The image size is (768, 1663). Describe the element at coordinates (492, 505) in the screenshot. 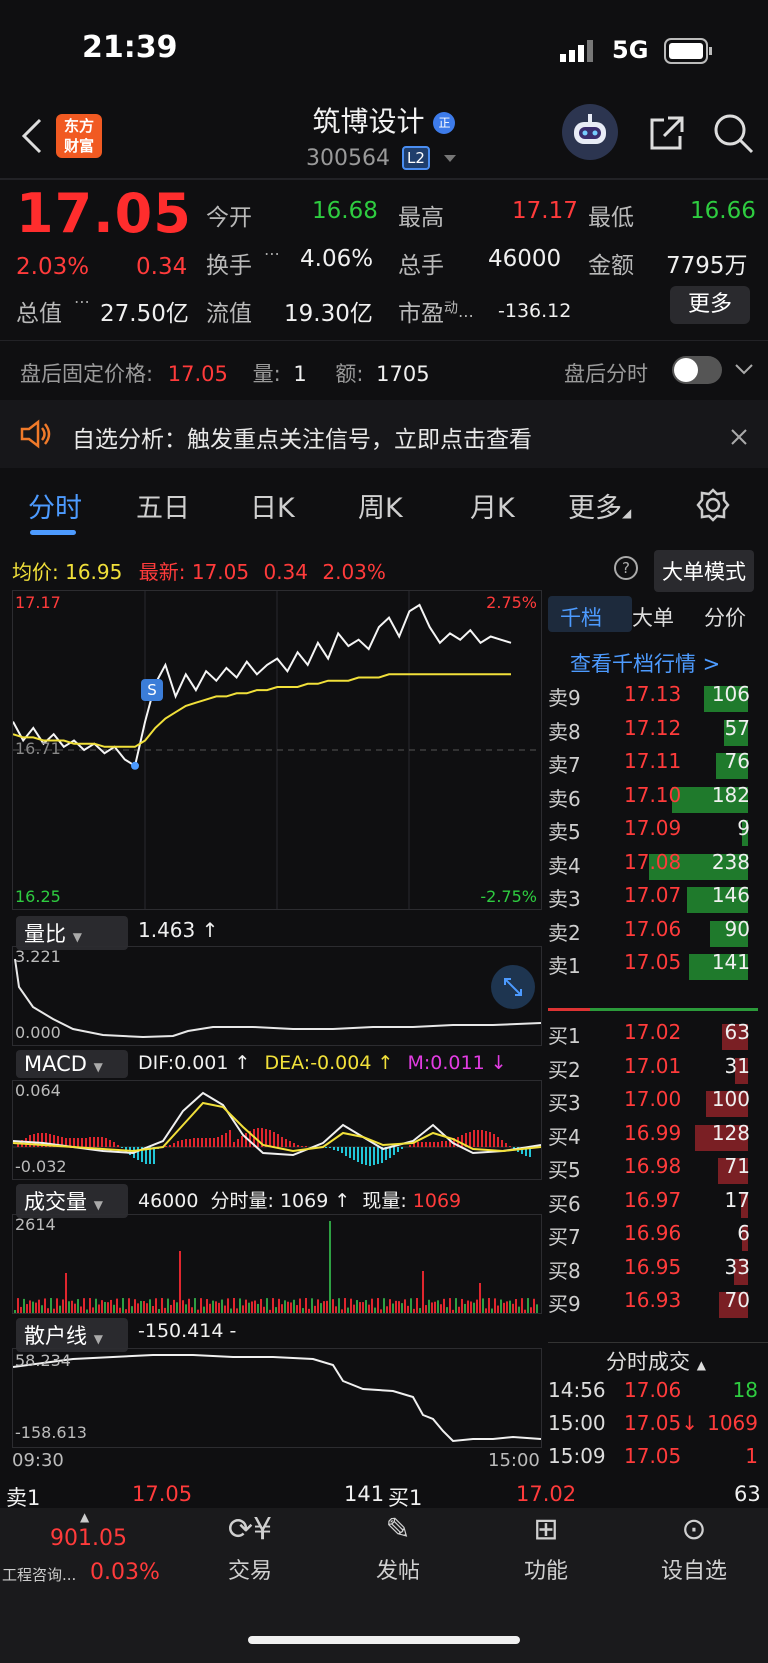

I see `tab-monthly-k: 月K` at that location.